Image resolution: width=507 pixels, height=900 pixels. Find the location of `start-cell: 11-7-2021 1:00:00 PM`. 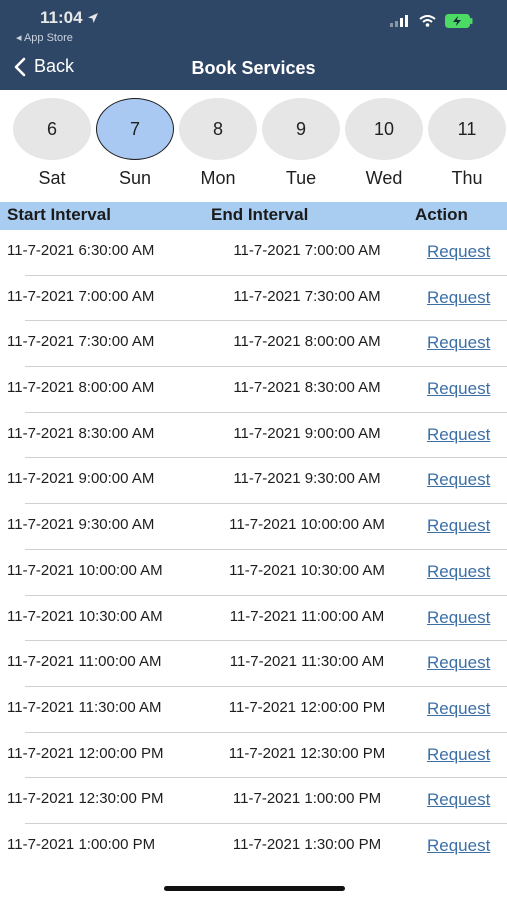

start-cell: 11-7-2021 1:00:00 PM is located at coordinates (81, 844).